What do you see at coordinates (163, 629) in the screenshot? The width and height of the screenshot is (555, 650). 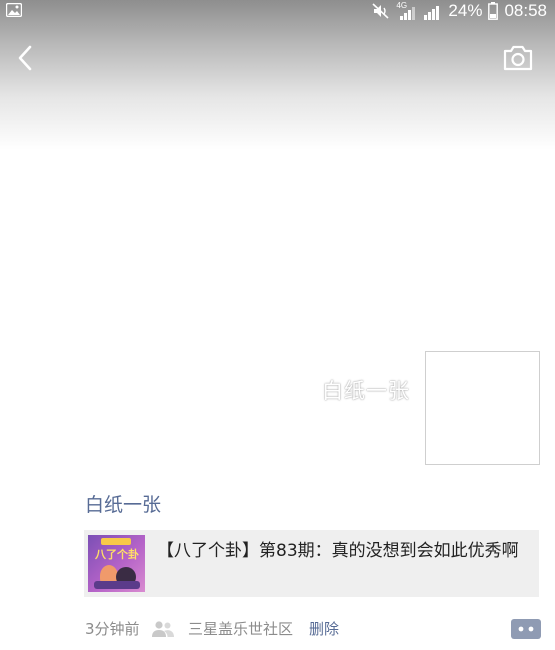 I see `people-icon` at bounding box center [163, 629].